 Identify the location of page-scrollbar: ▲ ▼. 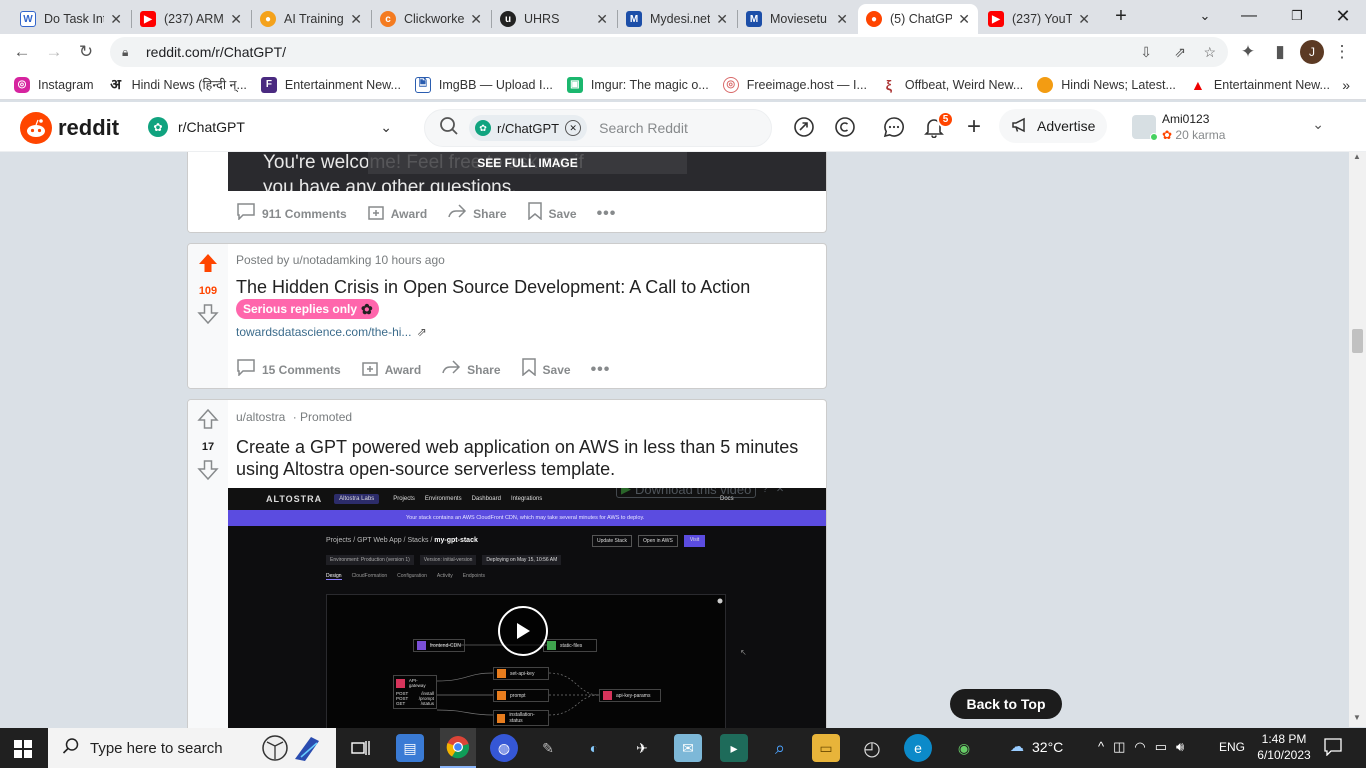
(1357, 439).